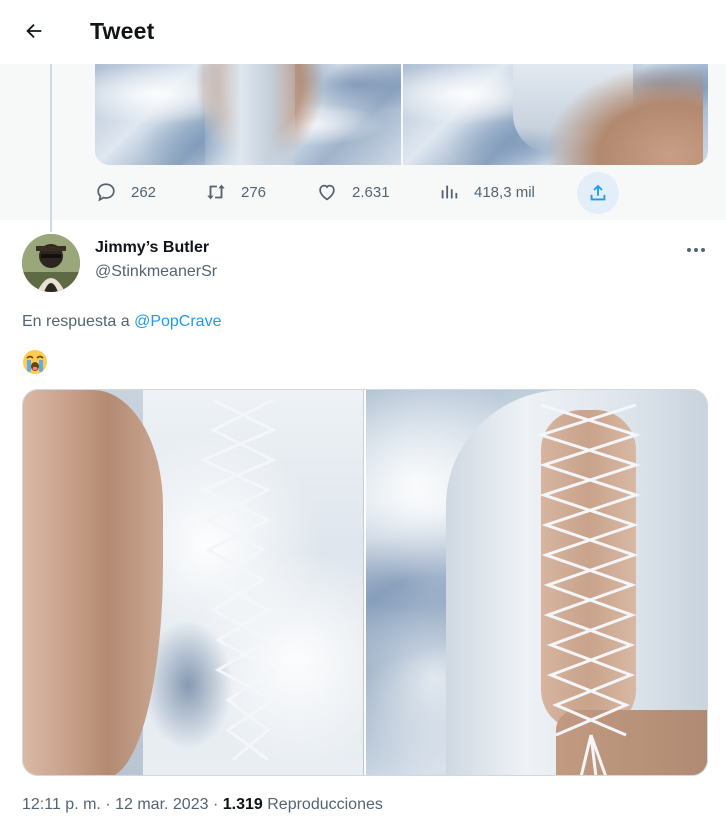  I want to click on reply-prefix: En respuesta a, so click(76, 321).